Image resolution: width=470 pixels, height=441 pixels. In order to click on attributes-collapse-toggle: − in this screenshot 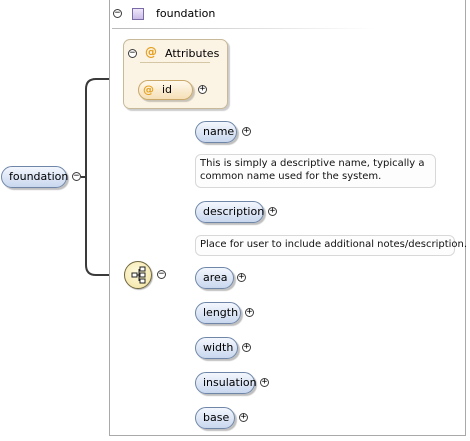, I will do `click(132, 53)`.